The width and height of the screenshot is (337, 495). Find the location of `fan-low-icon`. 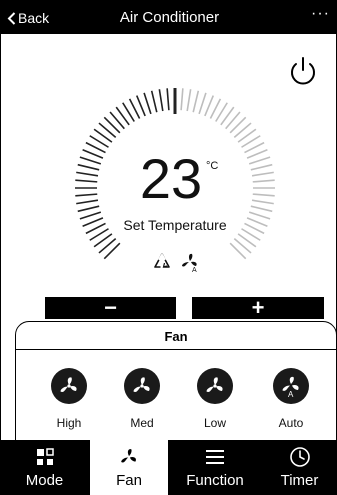

fan-low-icon is located at coordinates (215, 386).